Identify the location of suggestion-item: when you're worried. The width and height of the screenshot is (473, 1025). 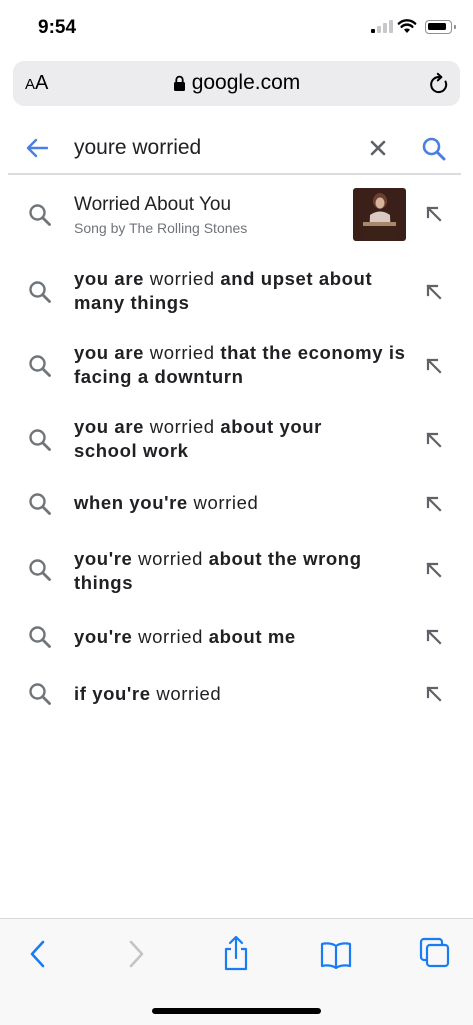
(236, 503).